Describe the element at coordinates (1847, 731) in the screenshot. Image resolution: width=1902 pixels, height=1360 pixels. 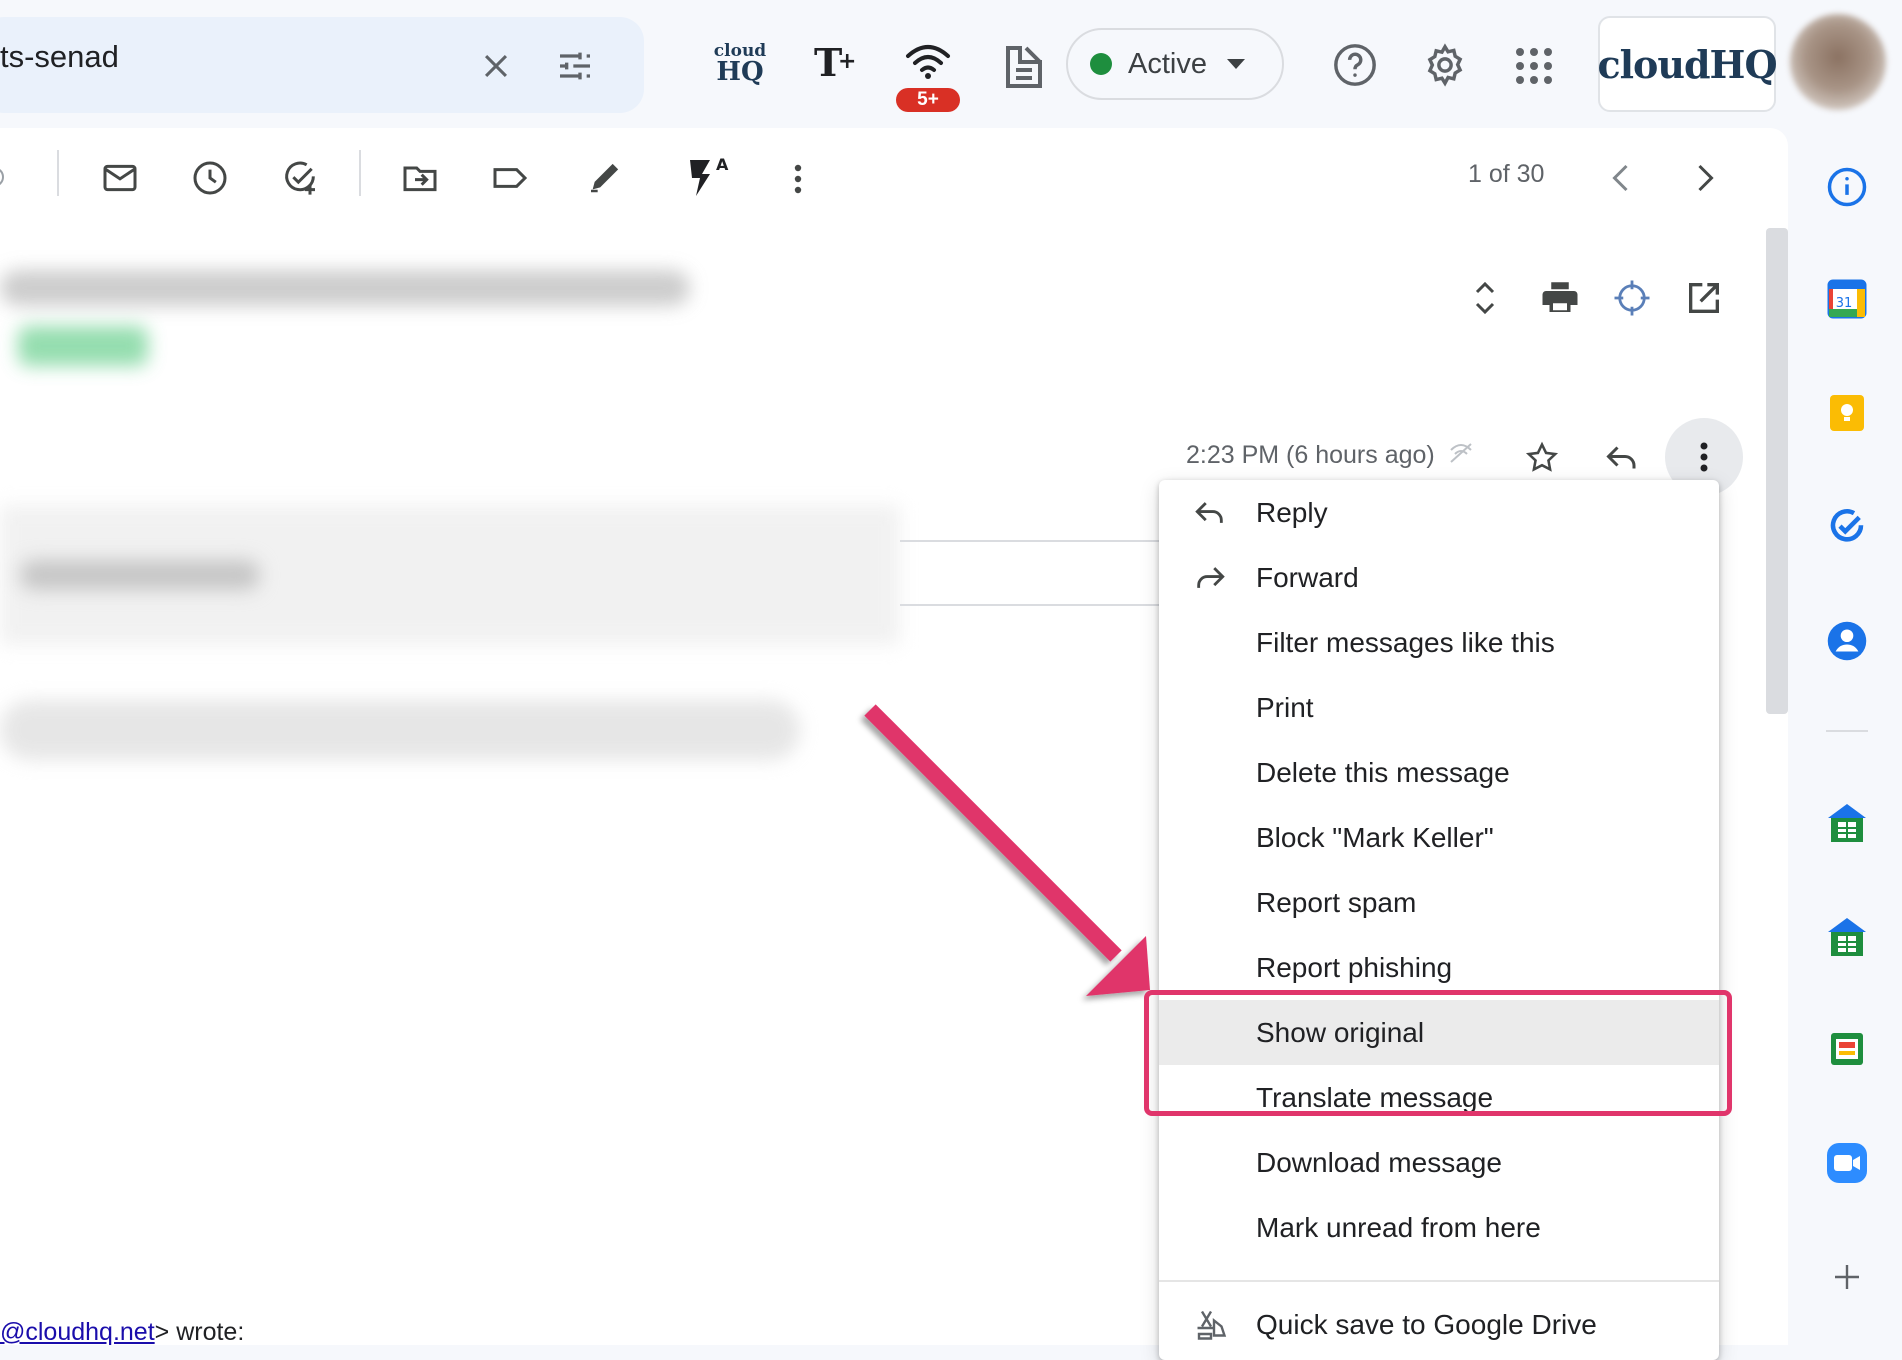
I see `side-panel-divider` at that location.